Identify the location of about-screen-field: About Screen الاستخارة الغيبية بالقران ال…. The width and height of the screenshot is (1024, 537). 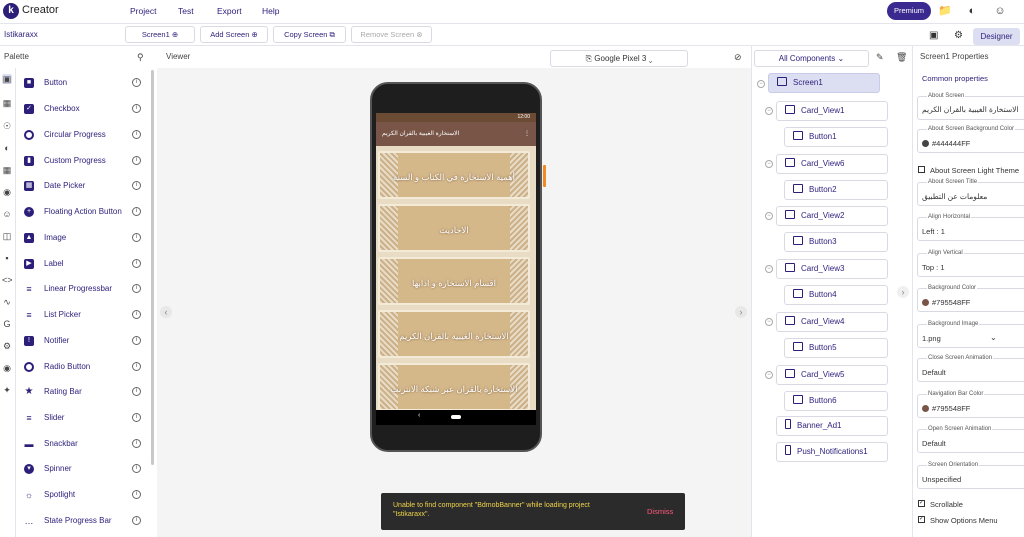
(970, 106).